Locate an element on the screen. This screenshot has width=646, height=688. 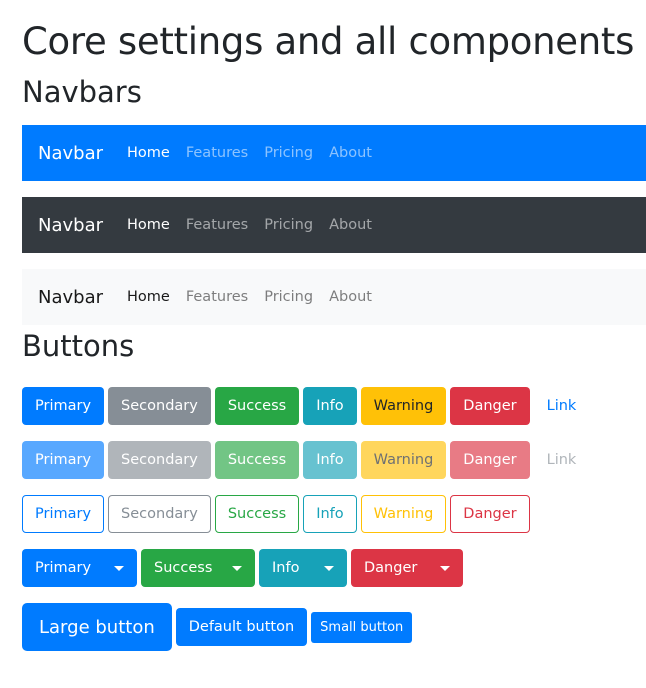
page-title: Core settings and all components is located at coordinates (328, 41).